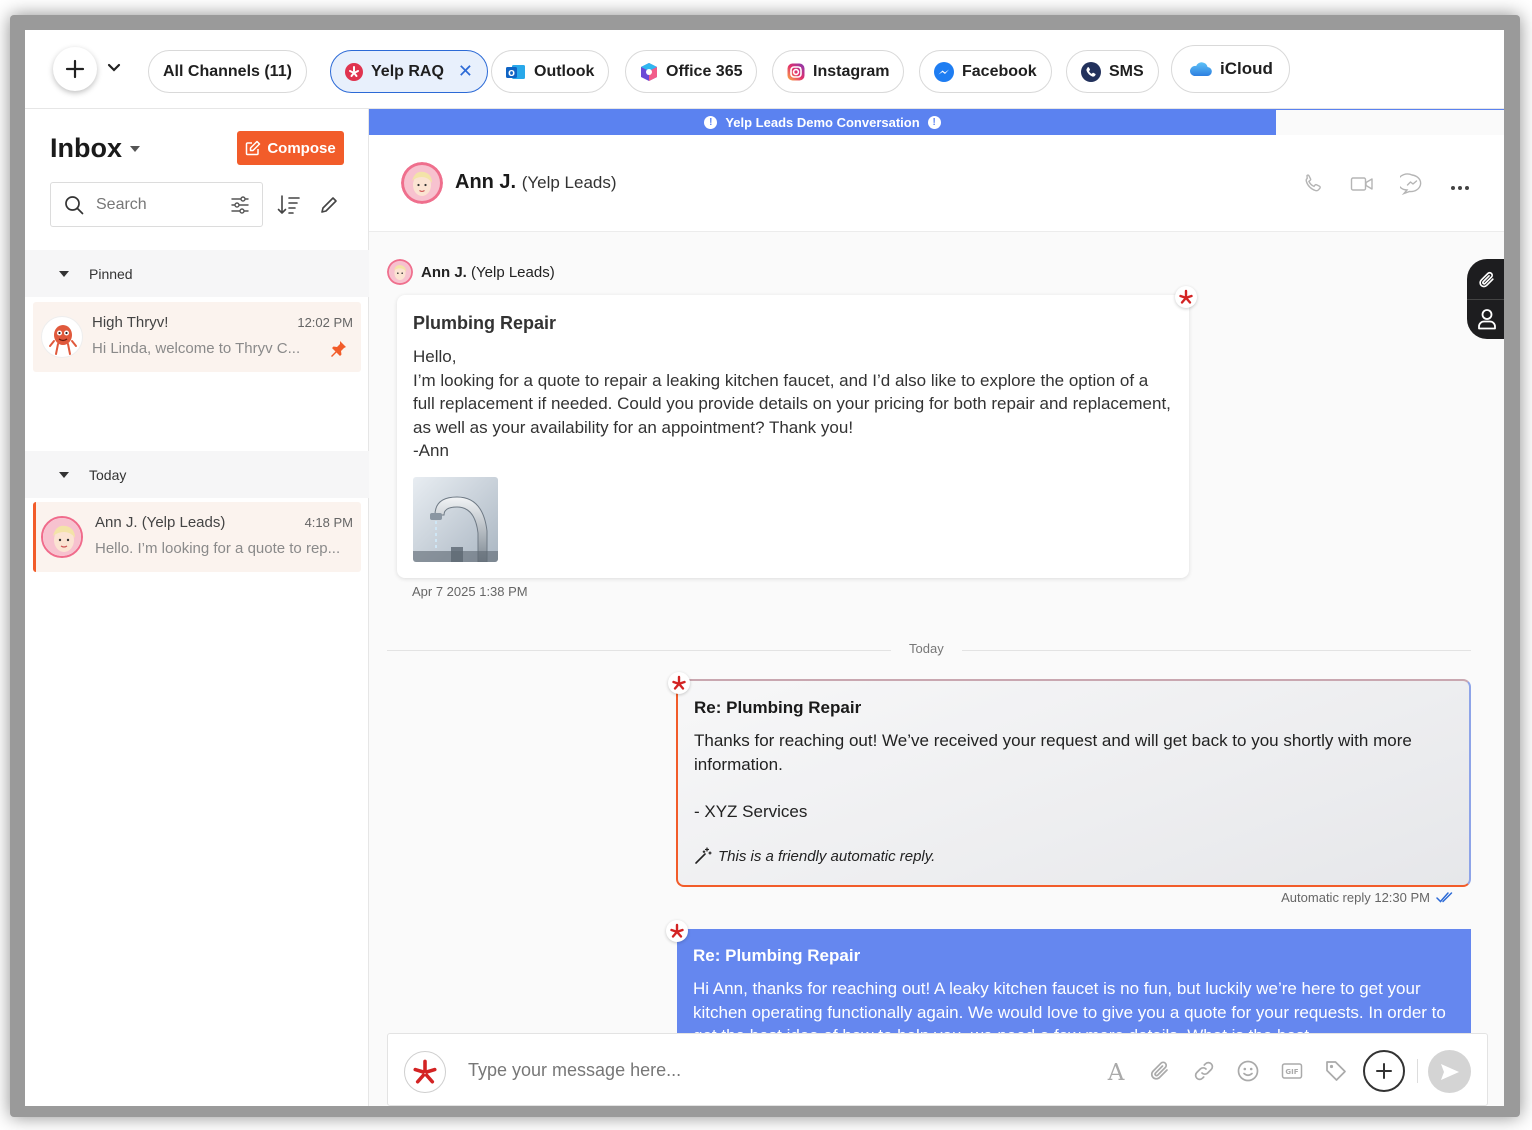  What do you see at coordinates (851, 71) in the screenshot?
I see `chip-instagram-label: Instagram` at bounding box center [851, 71].